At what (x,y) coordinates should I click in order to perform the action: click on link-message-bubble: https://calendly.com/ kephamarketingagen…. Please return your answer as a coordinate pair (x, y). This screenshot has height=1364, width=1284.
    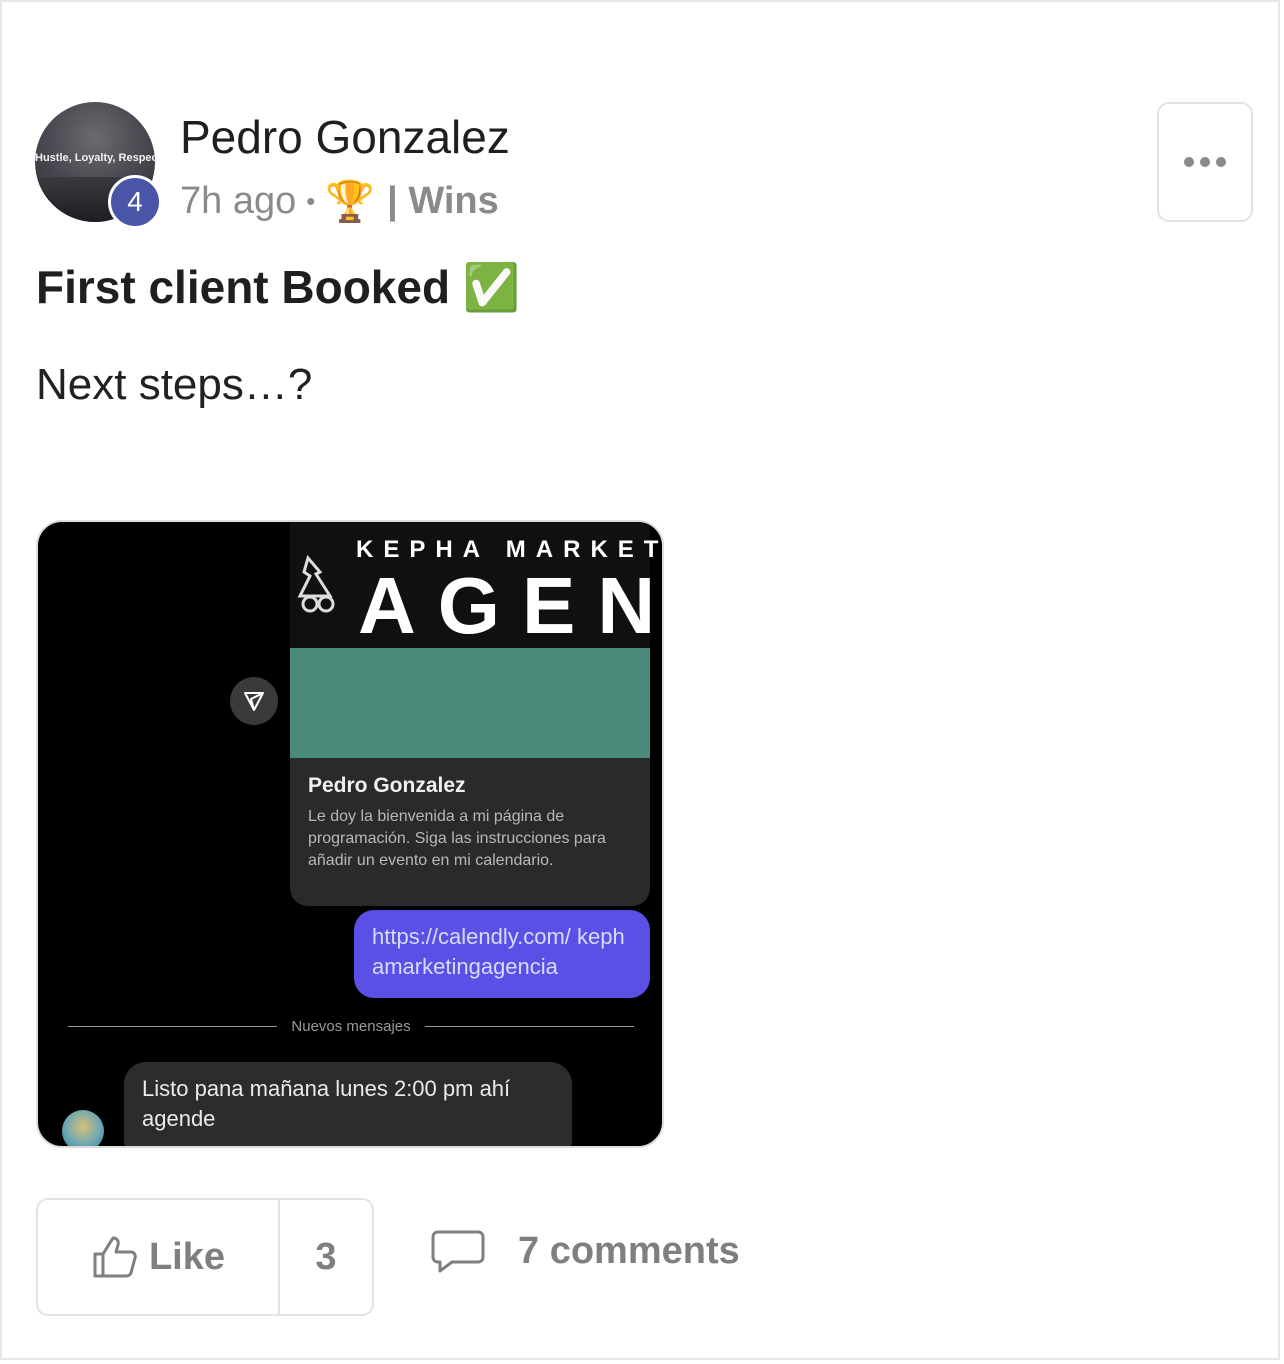
    Looking at the image, I should click on (502, 954).